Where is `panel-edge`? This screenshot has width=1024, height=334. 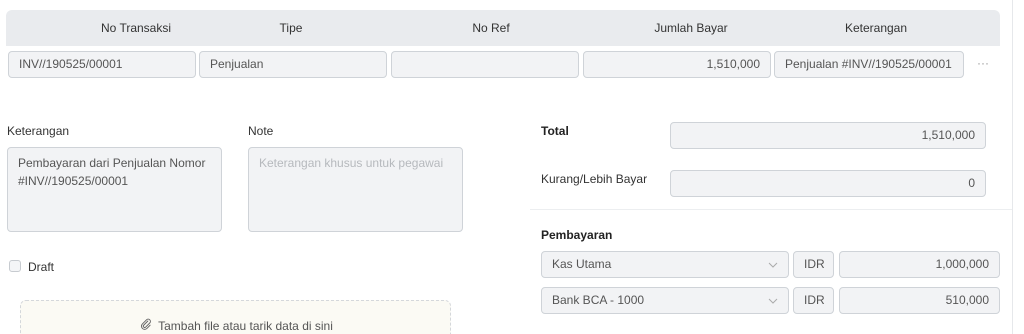
panel-edge is located at coordinates (1012, 167).